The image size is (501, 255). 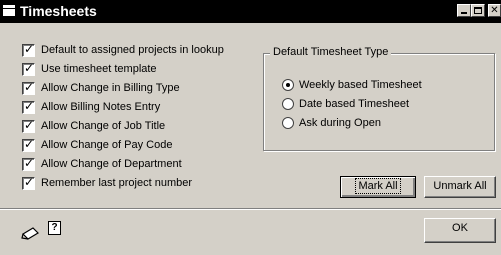 I want to click on minimize-button, so click(x=464, y=10).